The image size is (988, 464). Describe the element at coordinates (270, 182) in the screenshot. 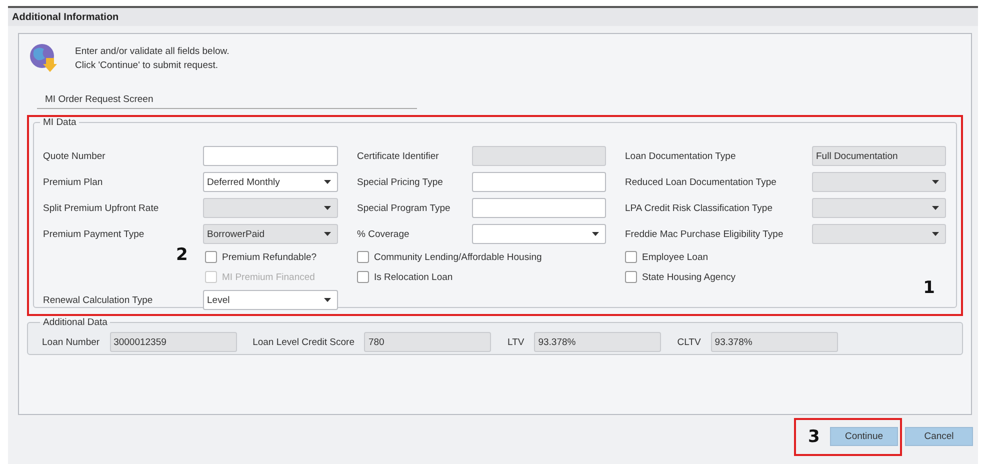

I see `dropdown: Deferred Monthly` at that location.